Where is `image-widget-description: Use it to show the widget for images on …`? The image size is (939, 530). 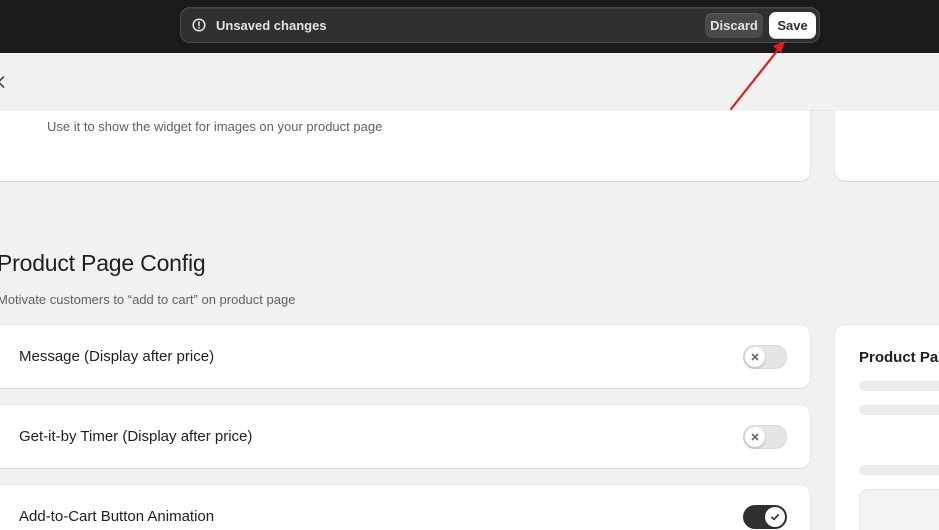
image-widget-description: Use it to show the widget for images on … is located at coordinates (215, 126).